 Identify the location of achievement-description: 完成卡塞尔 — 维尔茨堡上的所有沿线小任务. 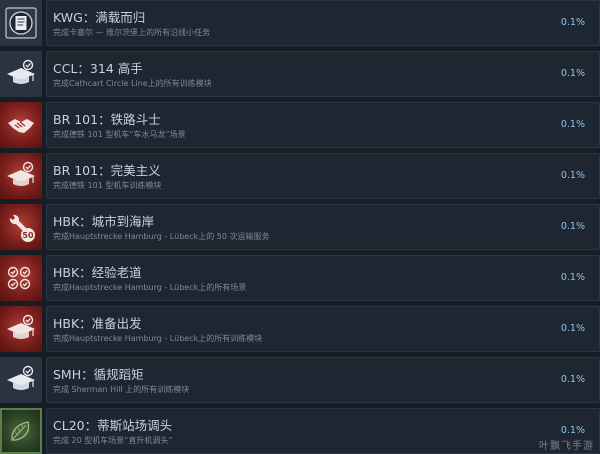
(132, 32).